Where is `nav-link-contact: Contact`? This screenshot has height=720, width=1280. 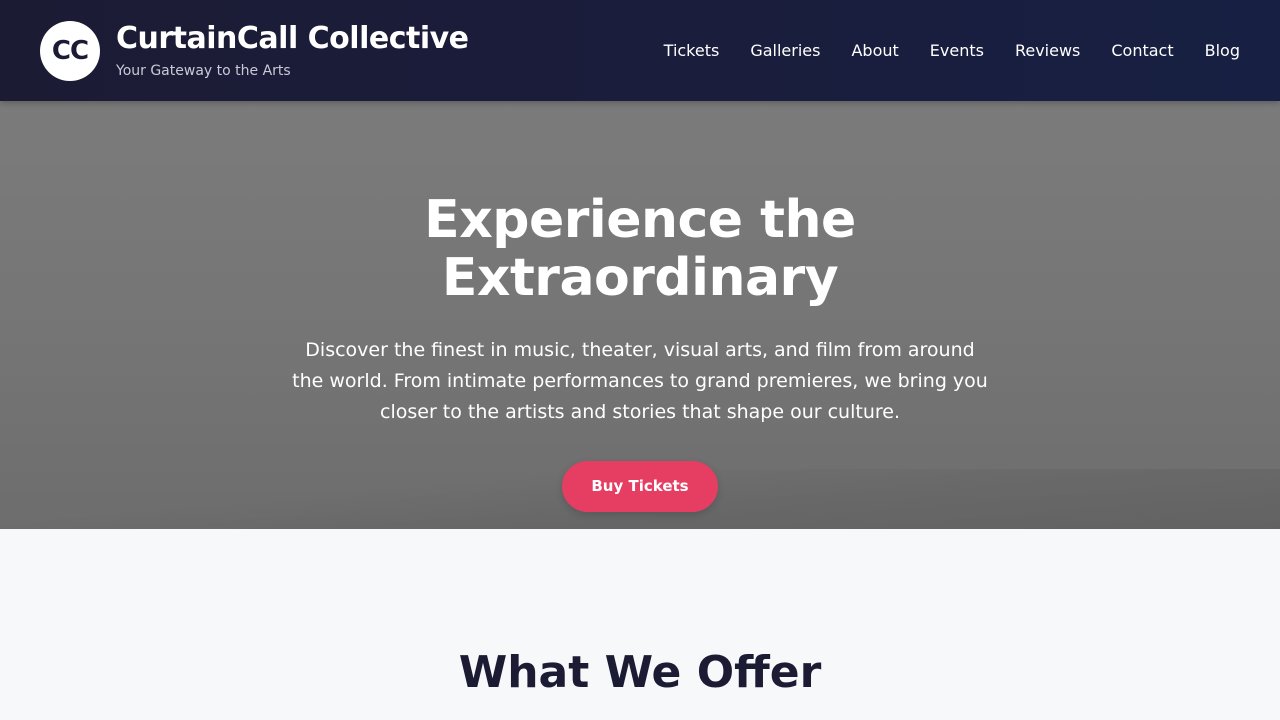
nav-link-contact: Contact is located at coordinates (1142, 51).